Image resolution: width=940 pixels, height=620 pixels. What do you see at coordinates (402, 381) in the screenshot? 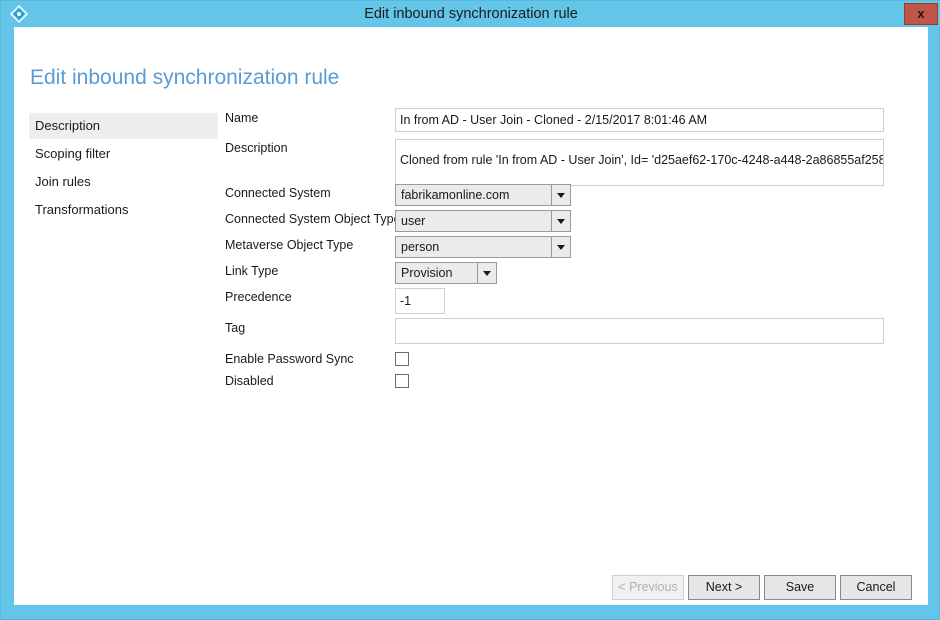
I see `disabled-checkbox` at bounding box center [402, 381].